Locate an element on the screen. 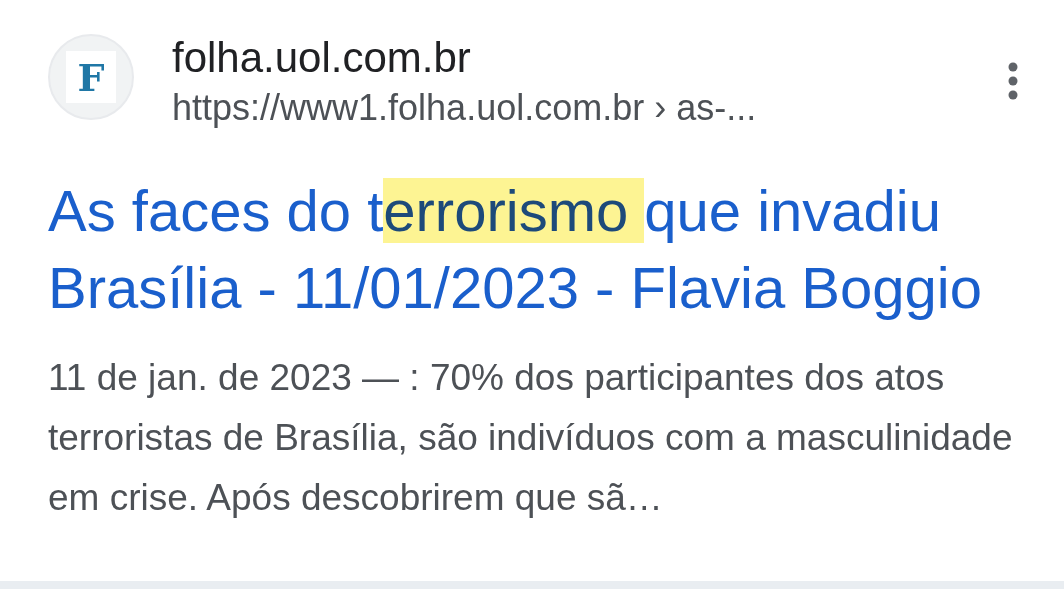  favicon: F is located at coordinates (91, 77).